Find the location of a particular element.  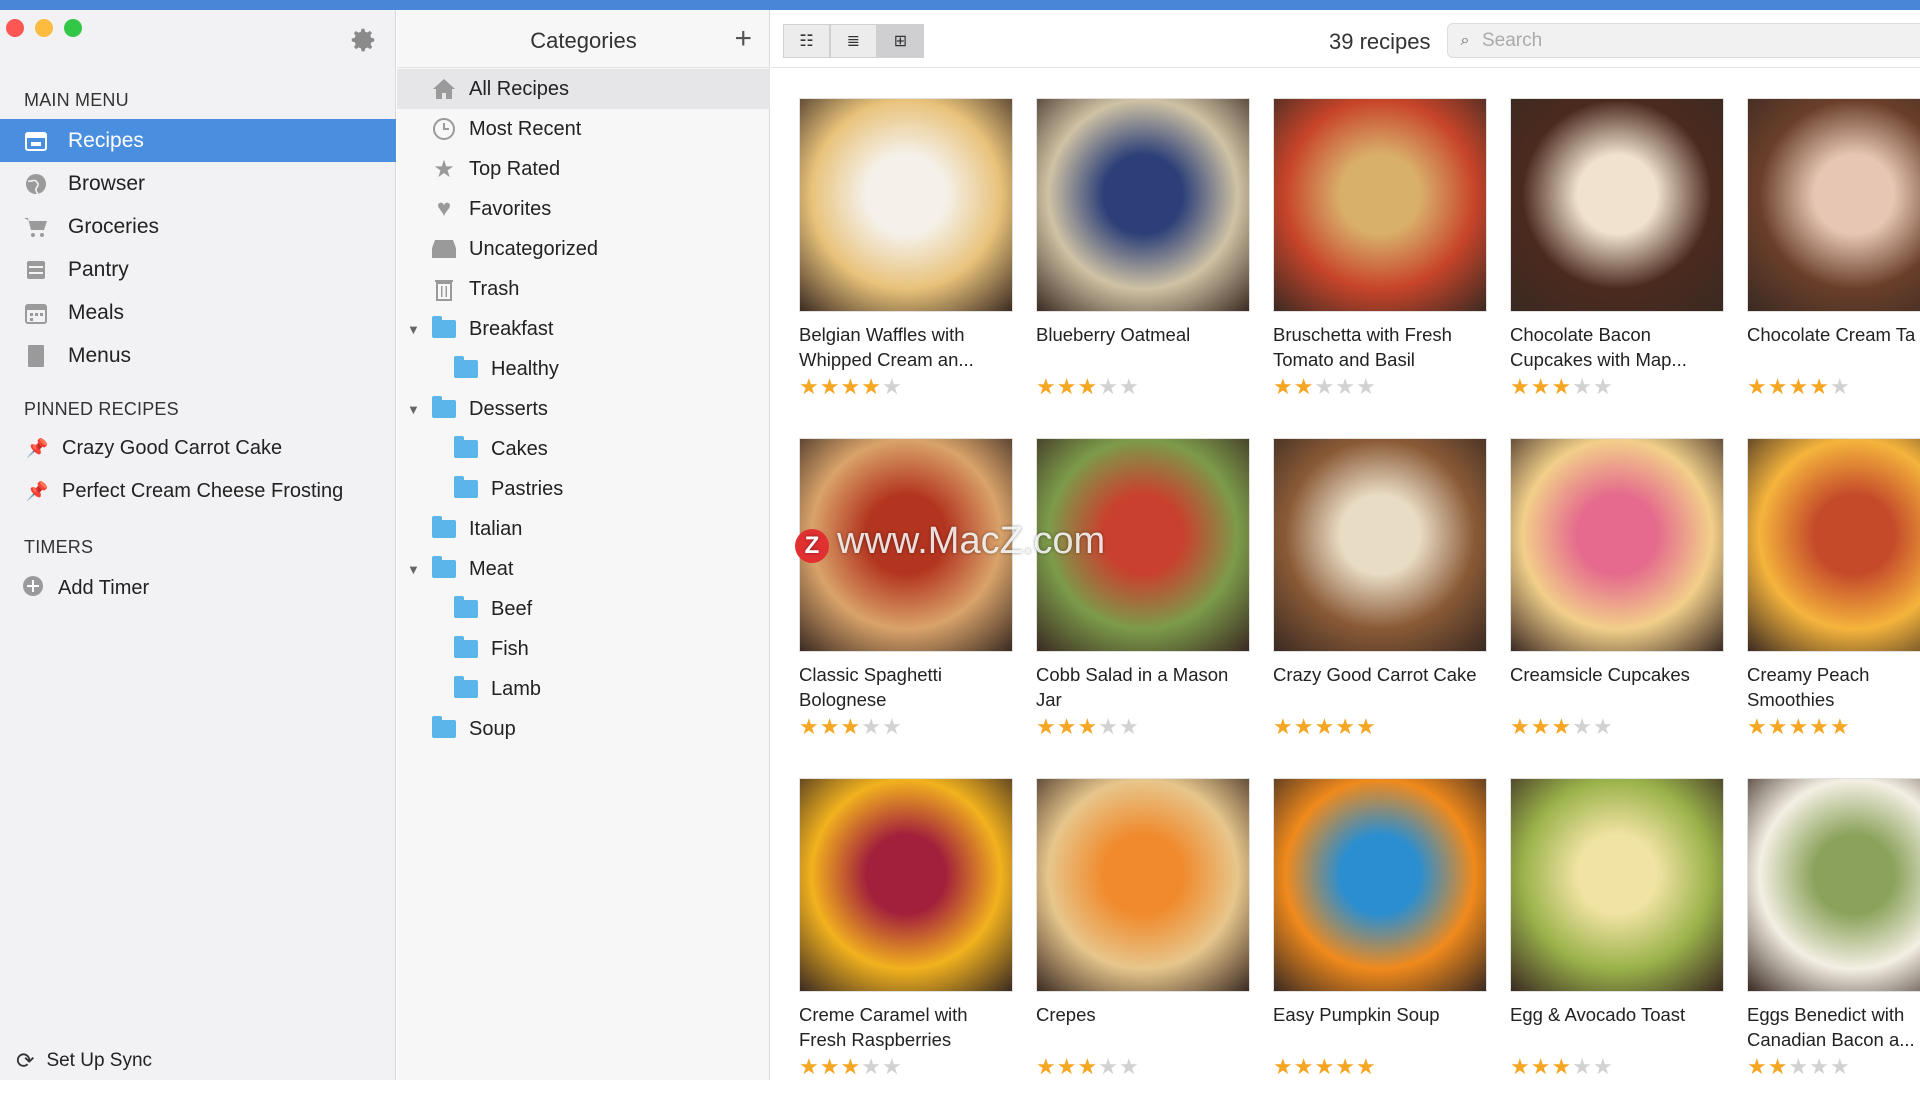

close-window-button is located at coordinates (15, 28).